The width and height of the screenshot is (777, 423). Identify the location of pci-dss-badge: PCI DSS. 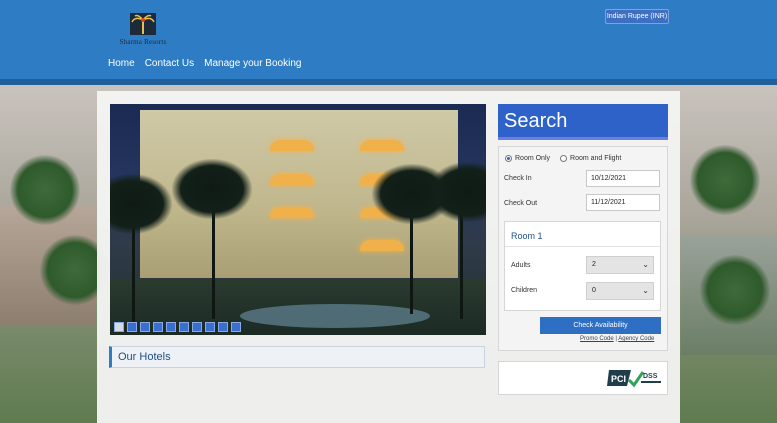
(635, 378).